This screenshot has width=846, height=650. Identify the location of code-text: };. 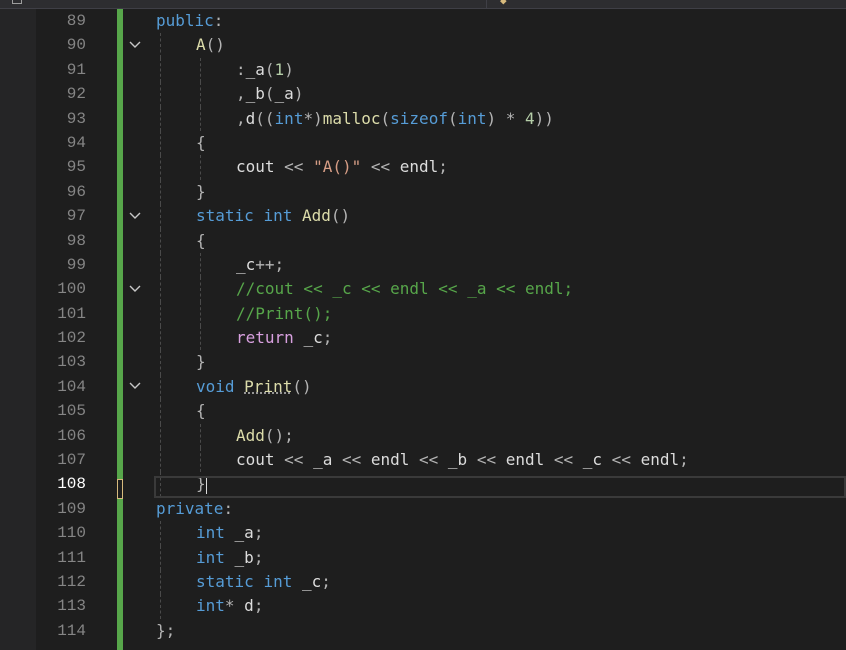
(165, 631).